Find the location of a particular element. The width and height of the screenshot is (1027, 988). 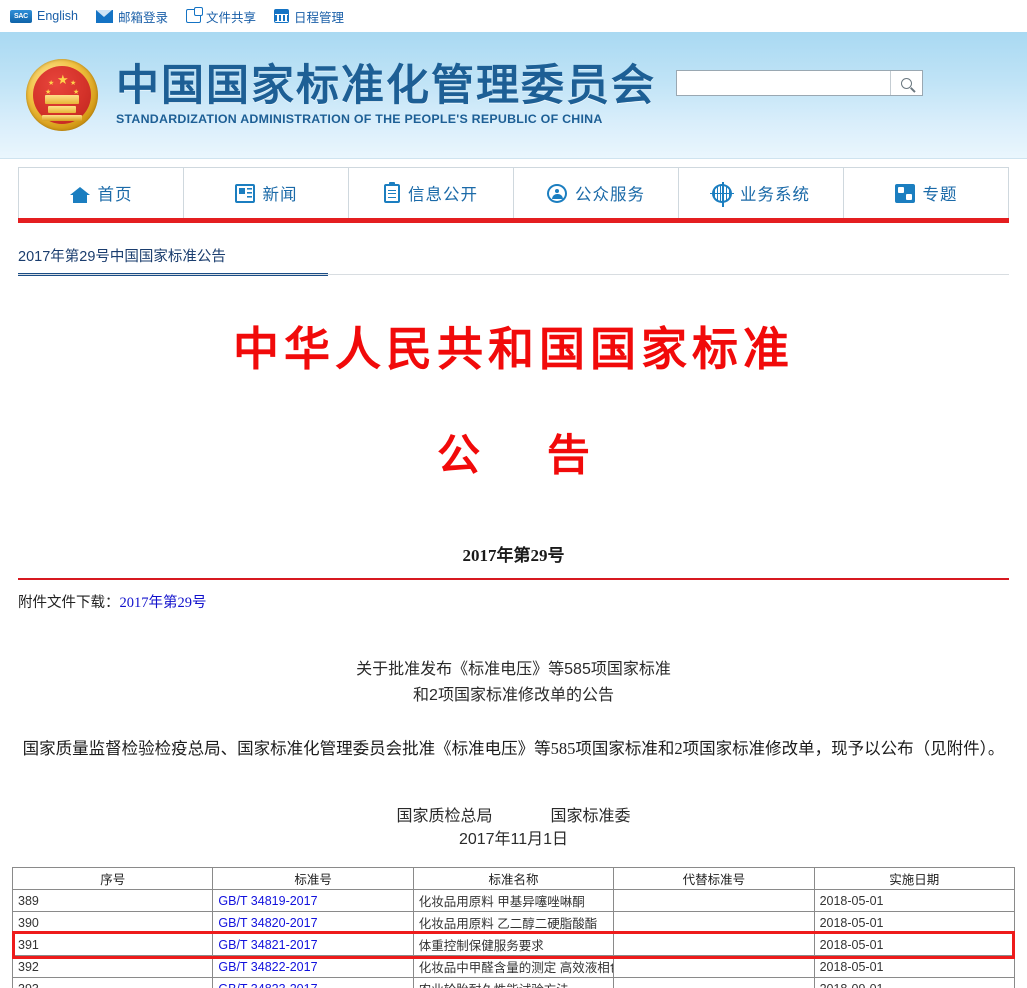

cell-standard-code: GB/T 34820-2017 is located at coordinates (313, 923).